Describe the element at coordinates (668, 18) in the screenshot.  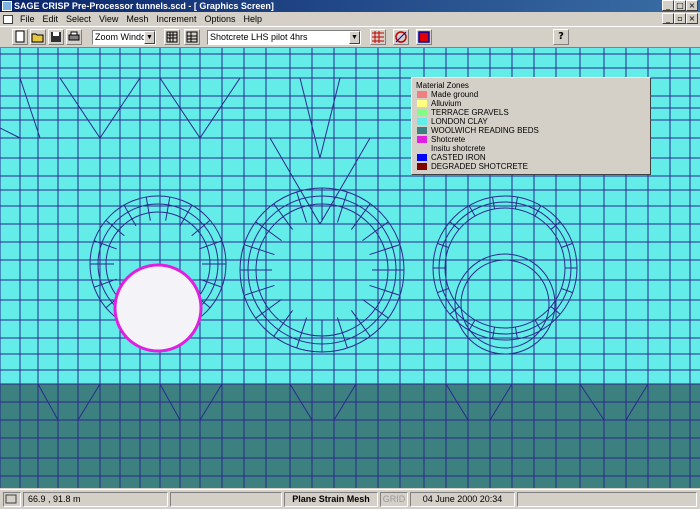
I see `doc-minimize-button: _` at that location.